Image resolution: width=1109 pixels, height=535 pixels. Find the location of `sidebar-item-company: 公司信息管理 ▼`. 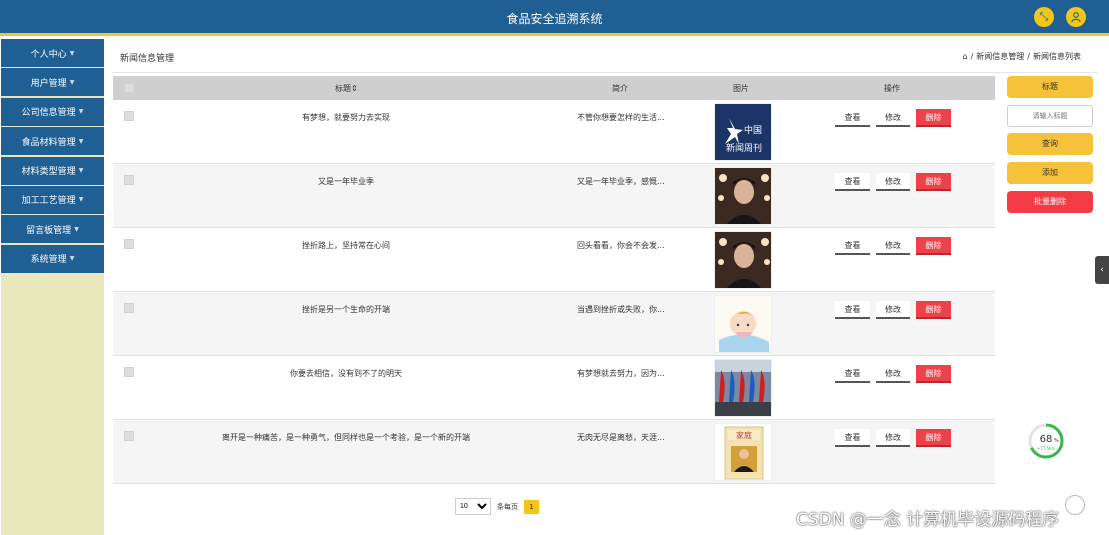

sidebar-item-company: 公司信息管理 ▼ is located at coordinates (52, 111).